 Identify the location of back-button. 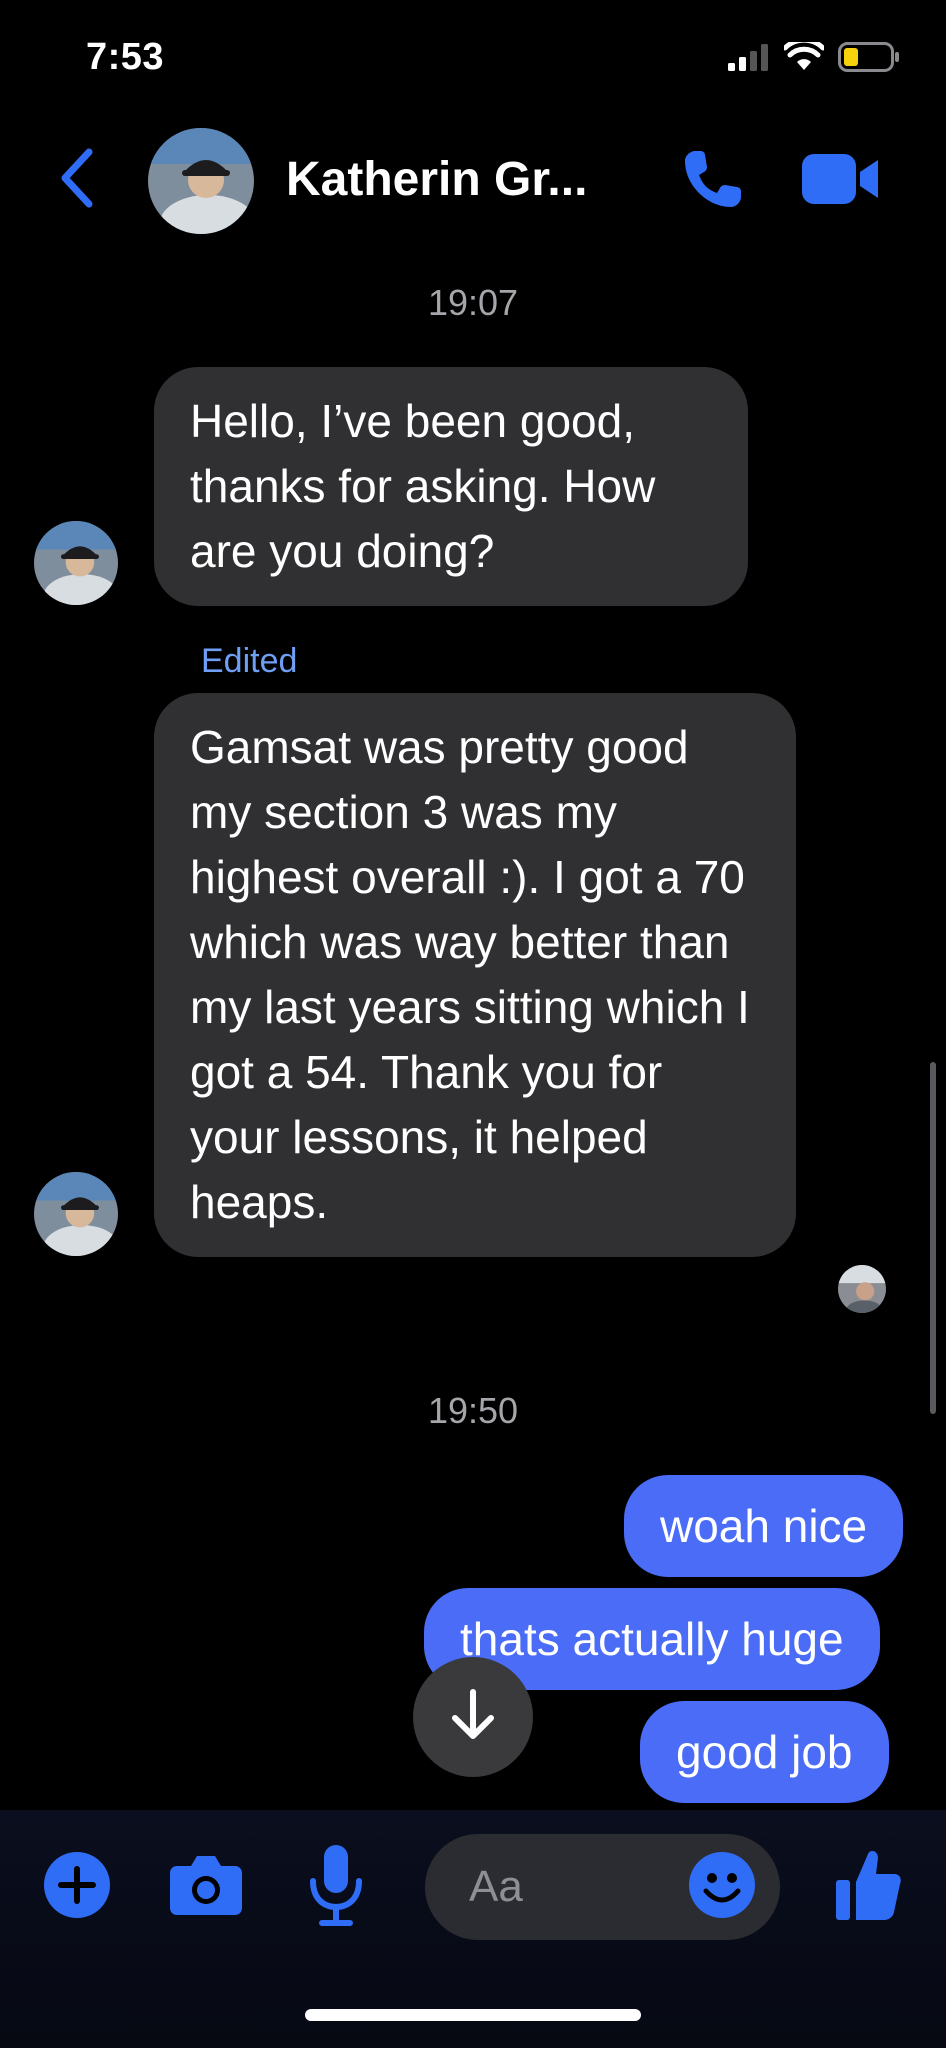
(77, 180).